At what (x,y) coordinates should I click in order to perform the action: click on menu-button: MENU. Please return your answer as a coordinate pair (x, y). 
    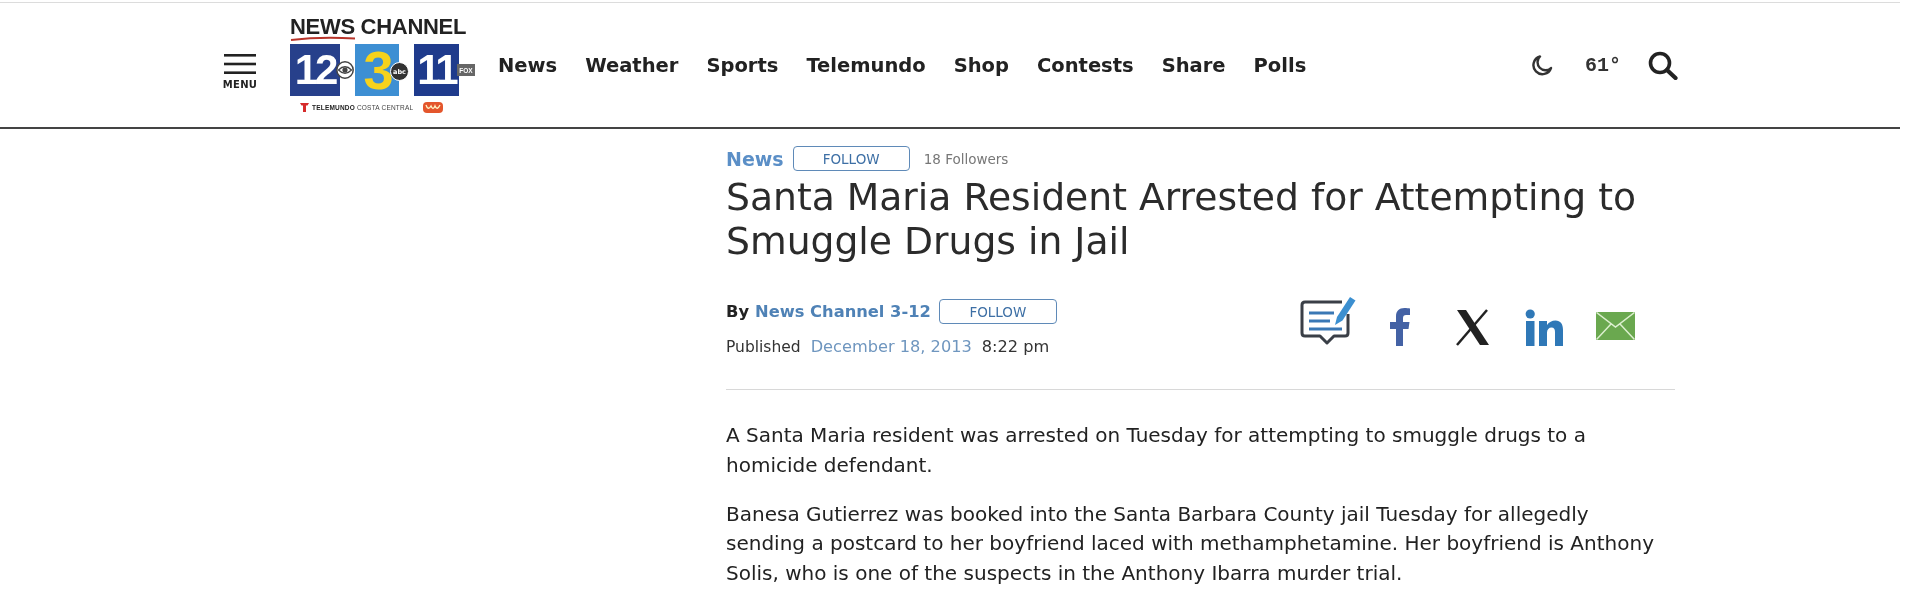
    Looking at the image, I should click on (240, 72).